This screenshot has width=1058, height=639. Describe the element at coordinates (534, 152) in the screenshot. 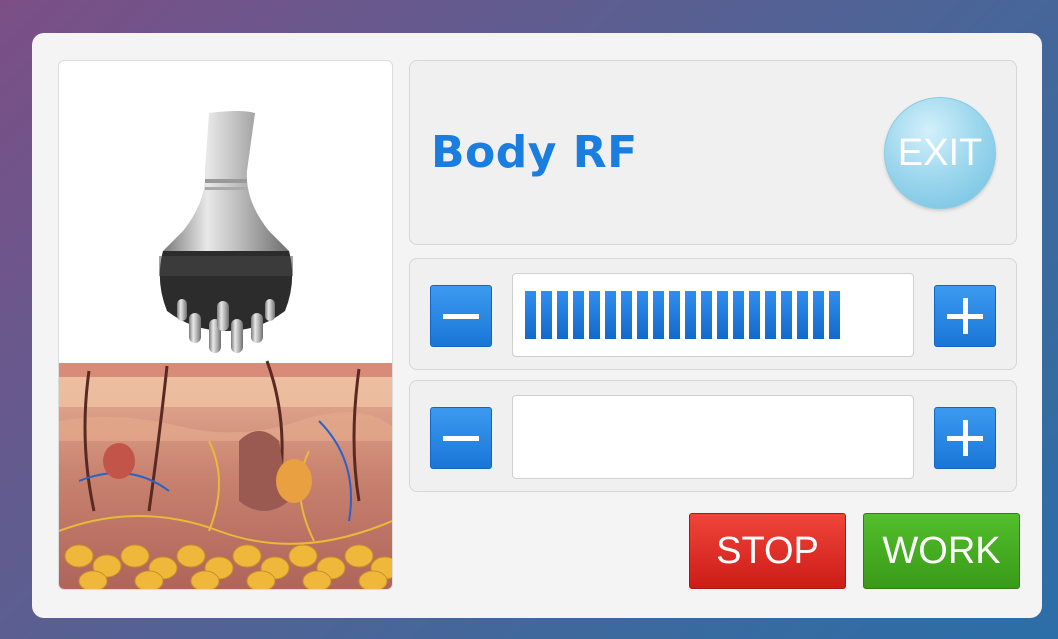

I see `mode-title: Body RF` at that location.